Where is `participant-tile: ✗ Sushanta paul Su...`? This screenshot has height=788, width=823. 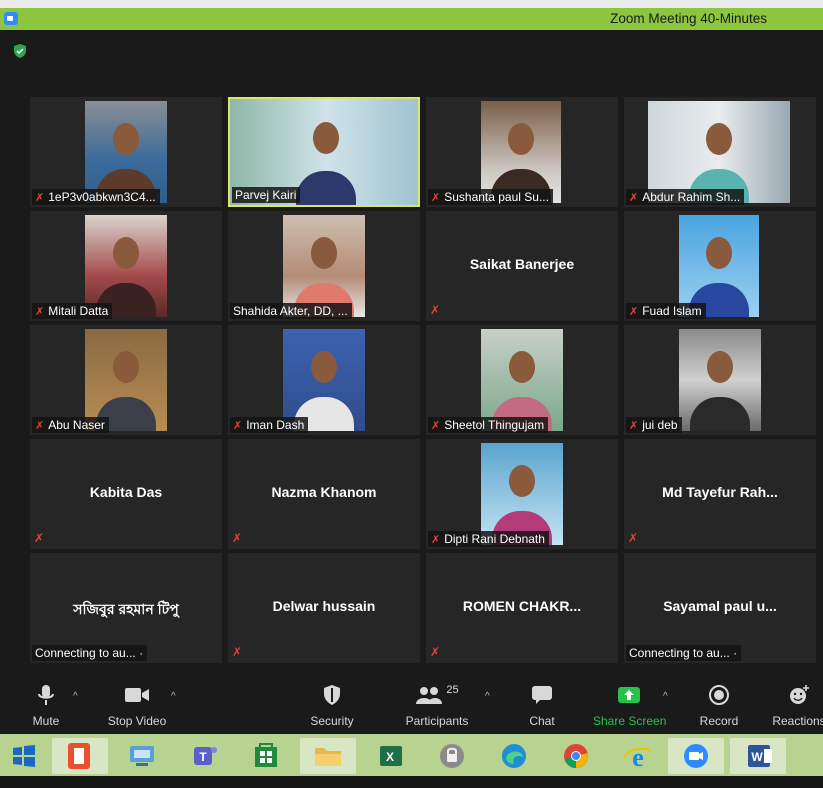 participant-tile: ✗ Sushanta paul Su... is located at coordinates (522, 152).